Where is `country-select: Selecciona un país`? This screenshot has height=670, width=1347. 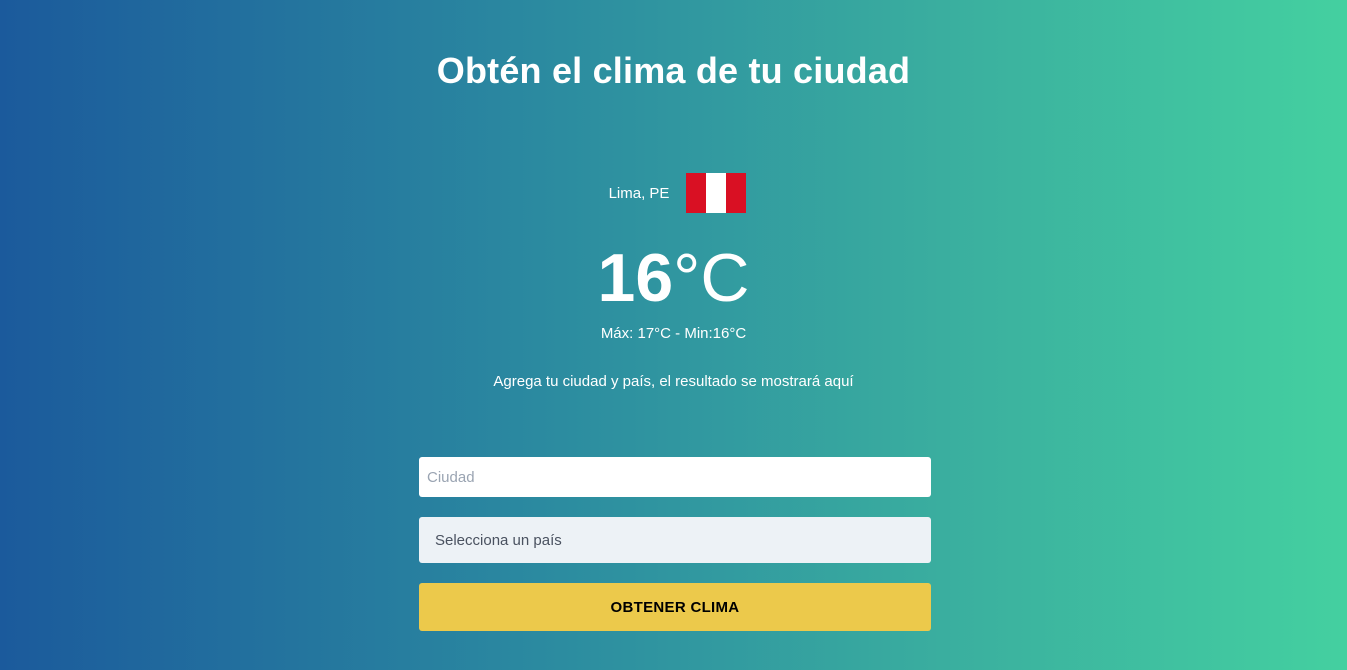 country-select: Selecciona un país is located at coordinates (675, 540).